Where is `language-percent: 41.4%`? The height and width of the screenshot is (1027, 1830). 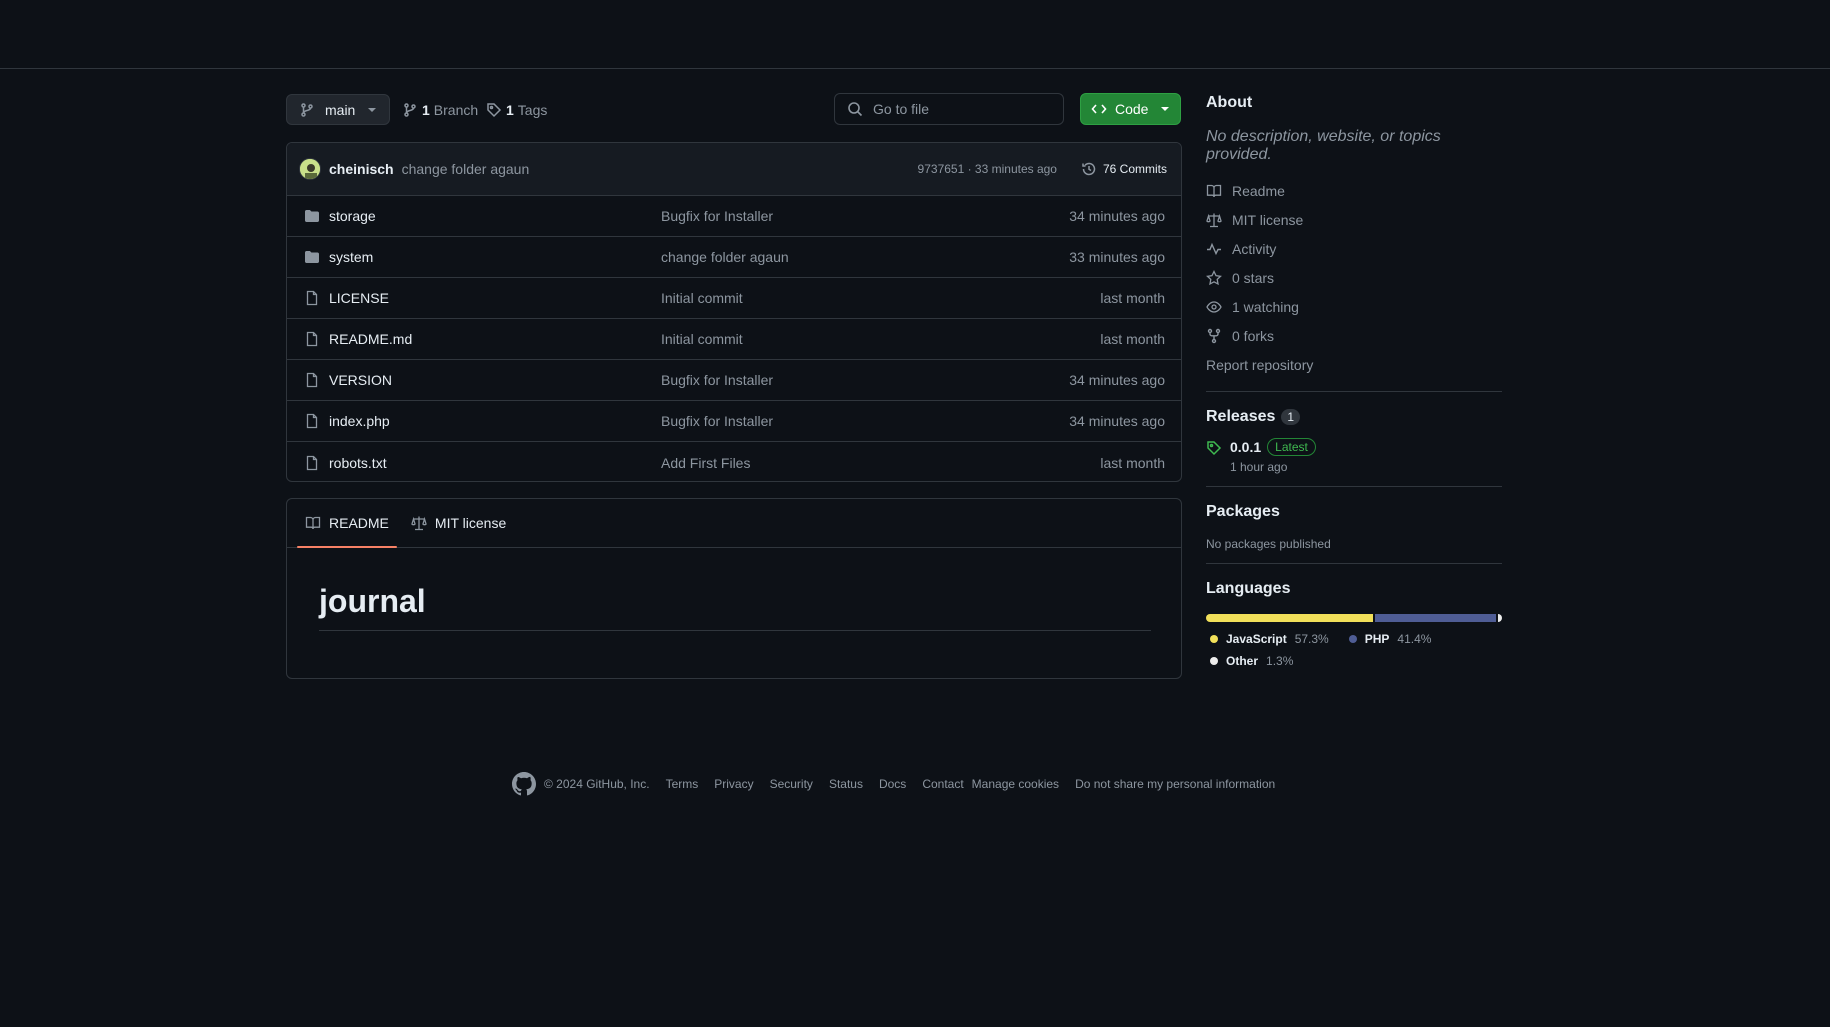 language-percent: 41.4% is located at coordinates (1414, 639).